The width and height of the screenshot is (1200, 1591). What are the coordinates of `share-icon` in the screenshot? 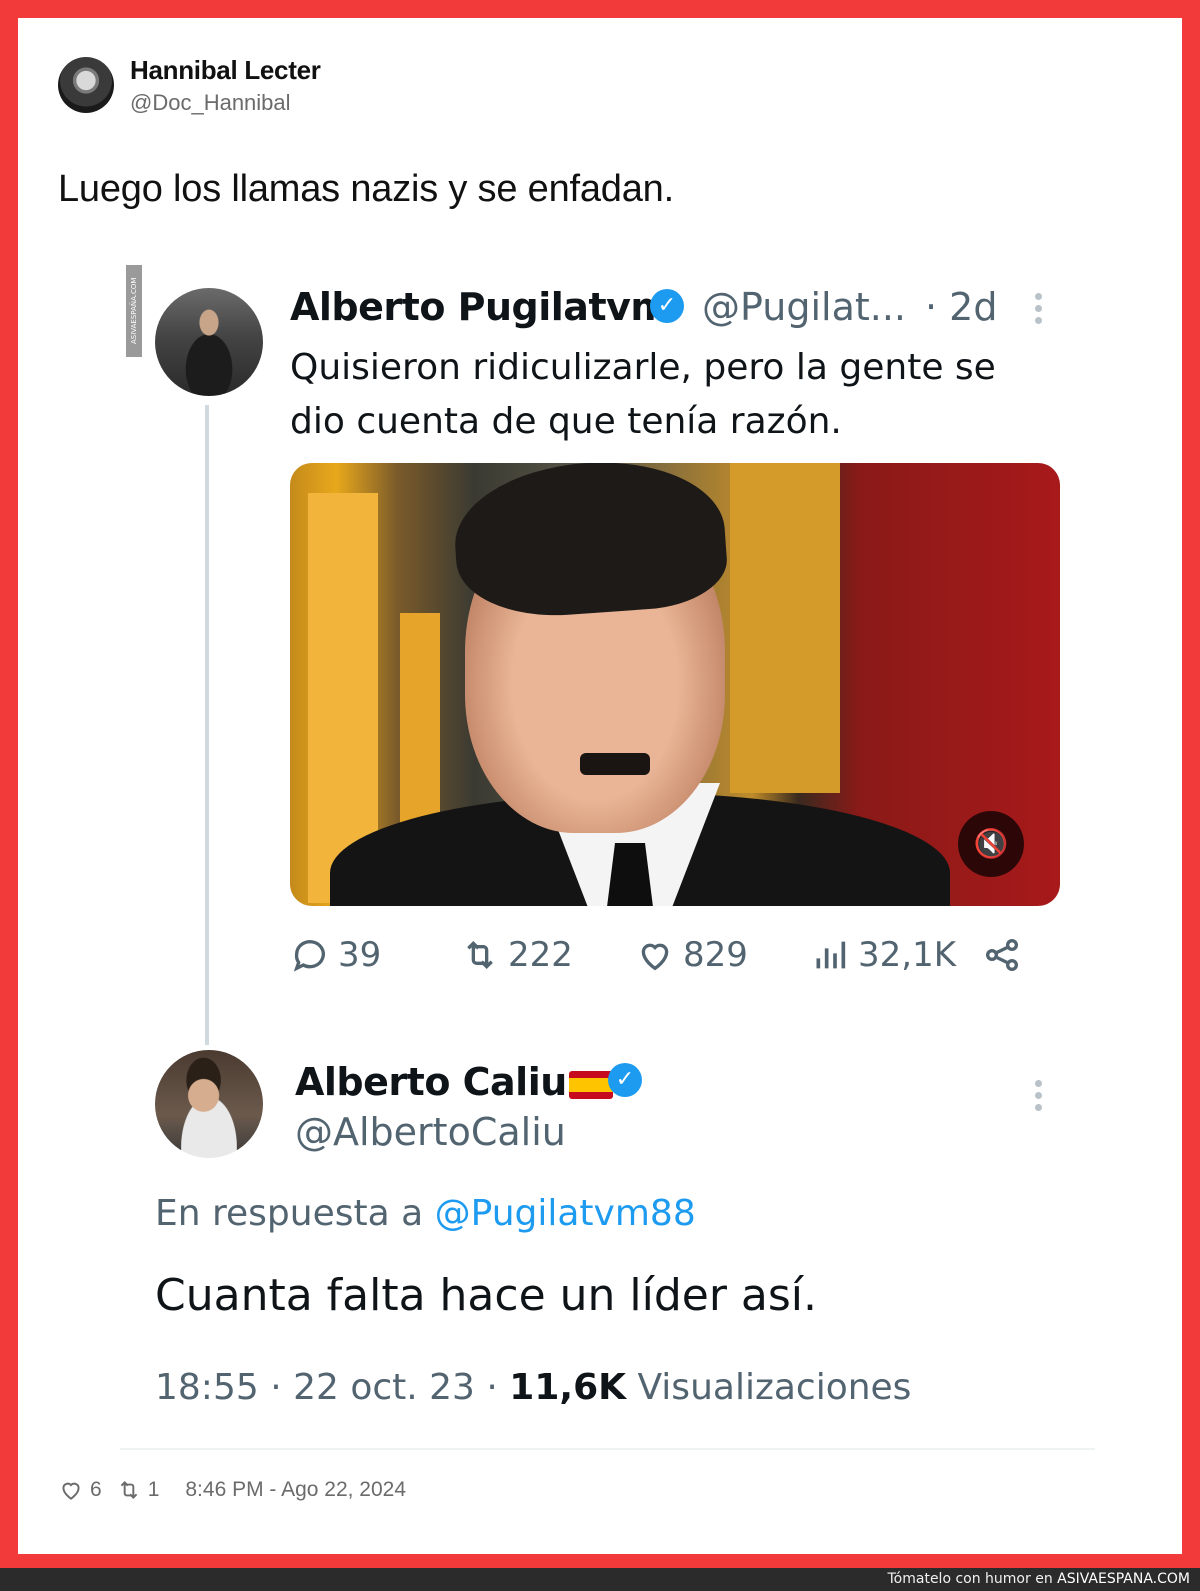 It's located at (1002, 955).